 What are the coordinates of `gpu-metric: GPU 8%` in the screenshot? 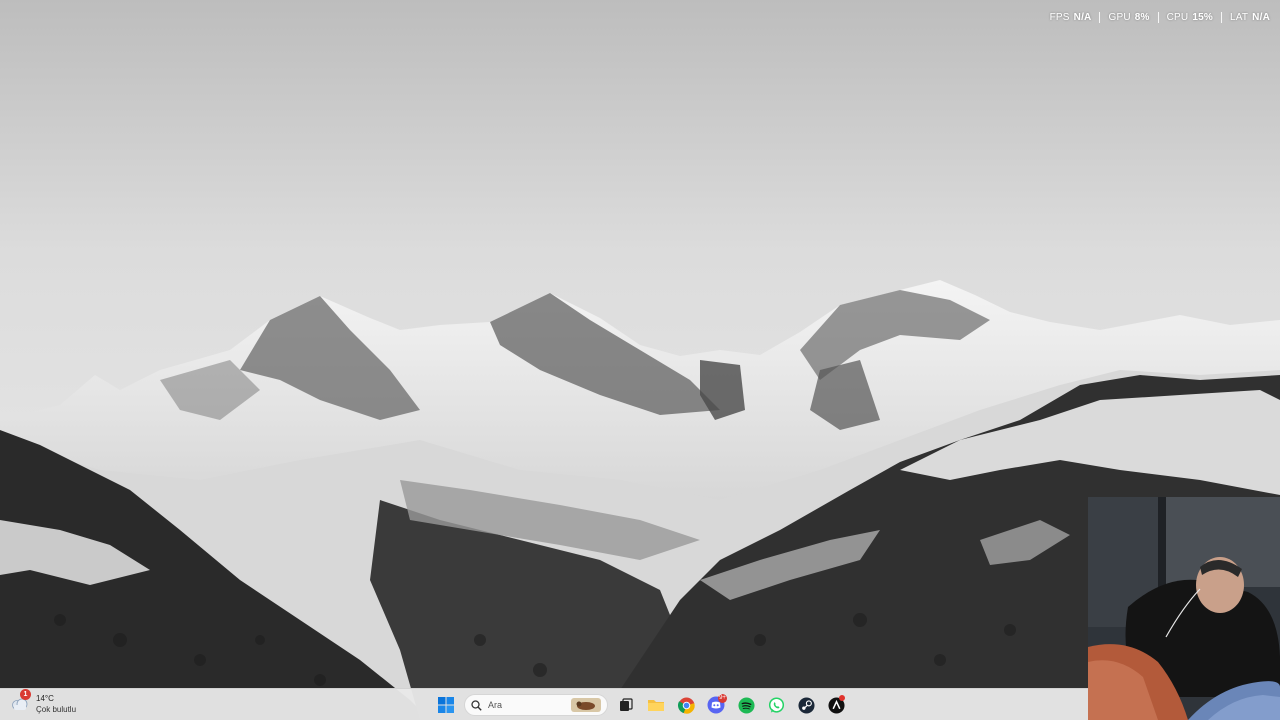 It's located at (1128, 17).